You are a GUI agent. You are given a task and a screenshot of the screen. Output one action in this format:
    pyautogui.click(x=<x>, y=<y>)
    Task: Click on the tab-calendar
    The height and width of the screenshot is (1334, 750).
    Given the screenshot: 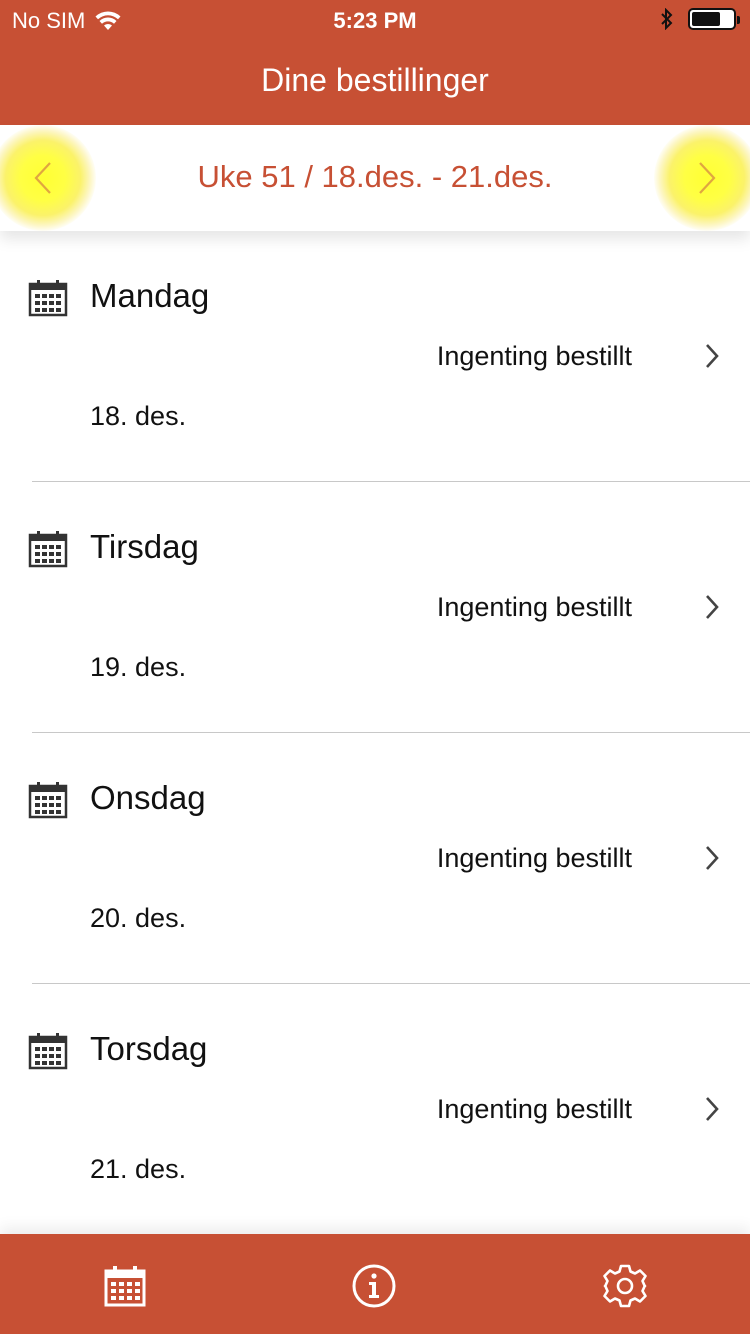 What is the action you would take?
    pyautogui.click(x=125, y=1286)
    